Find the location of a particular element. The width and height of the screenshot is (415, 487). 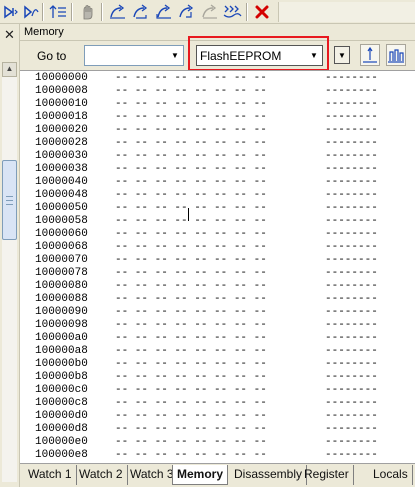

goto-address-combo: ▼ is located at coordinates (134, 55).